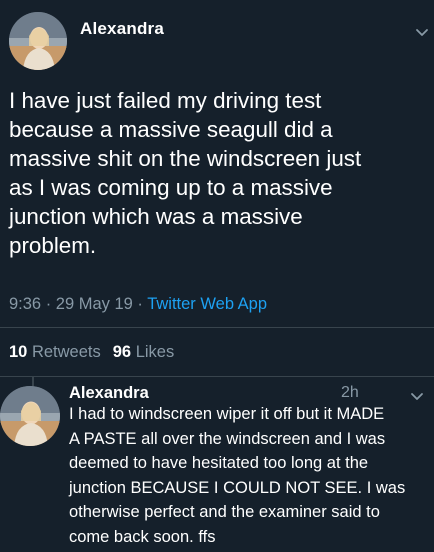 The image size is (434, 552). I want to click on author-avatar, so click(38, 41).